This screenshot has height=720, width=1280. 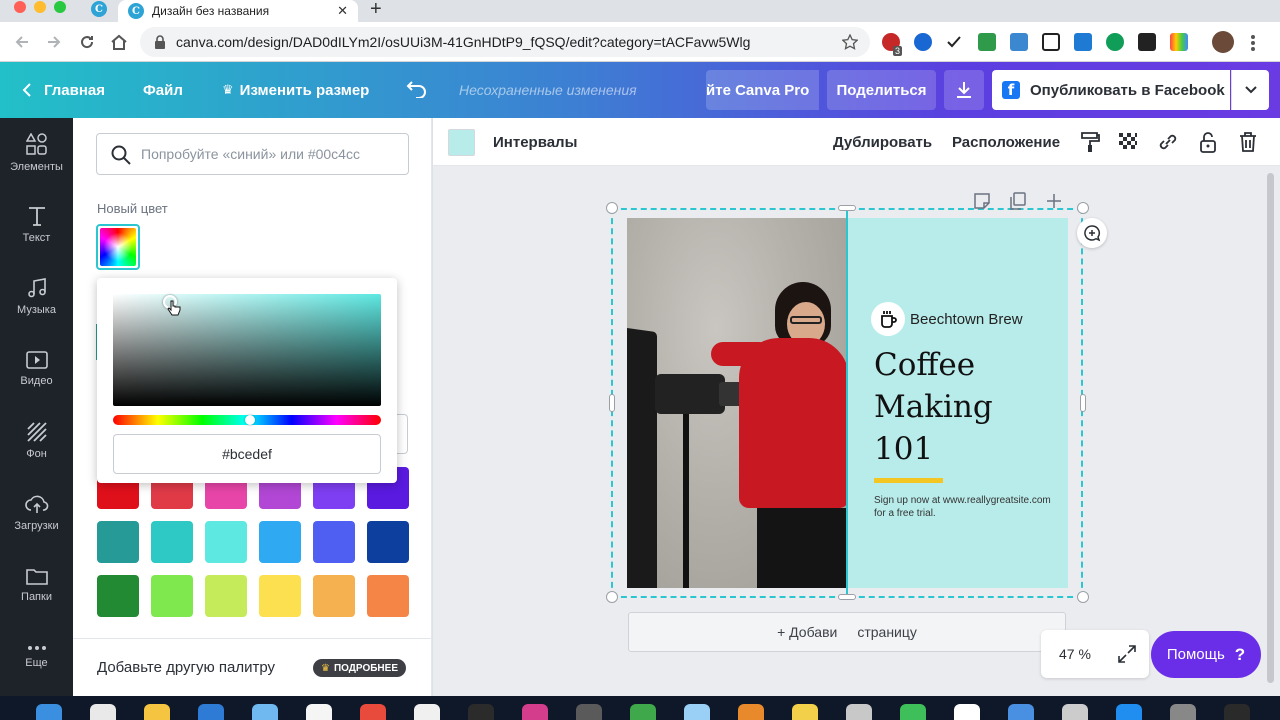 I want to click on close-tab-icon: ✕, so click(x=342, y=11).